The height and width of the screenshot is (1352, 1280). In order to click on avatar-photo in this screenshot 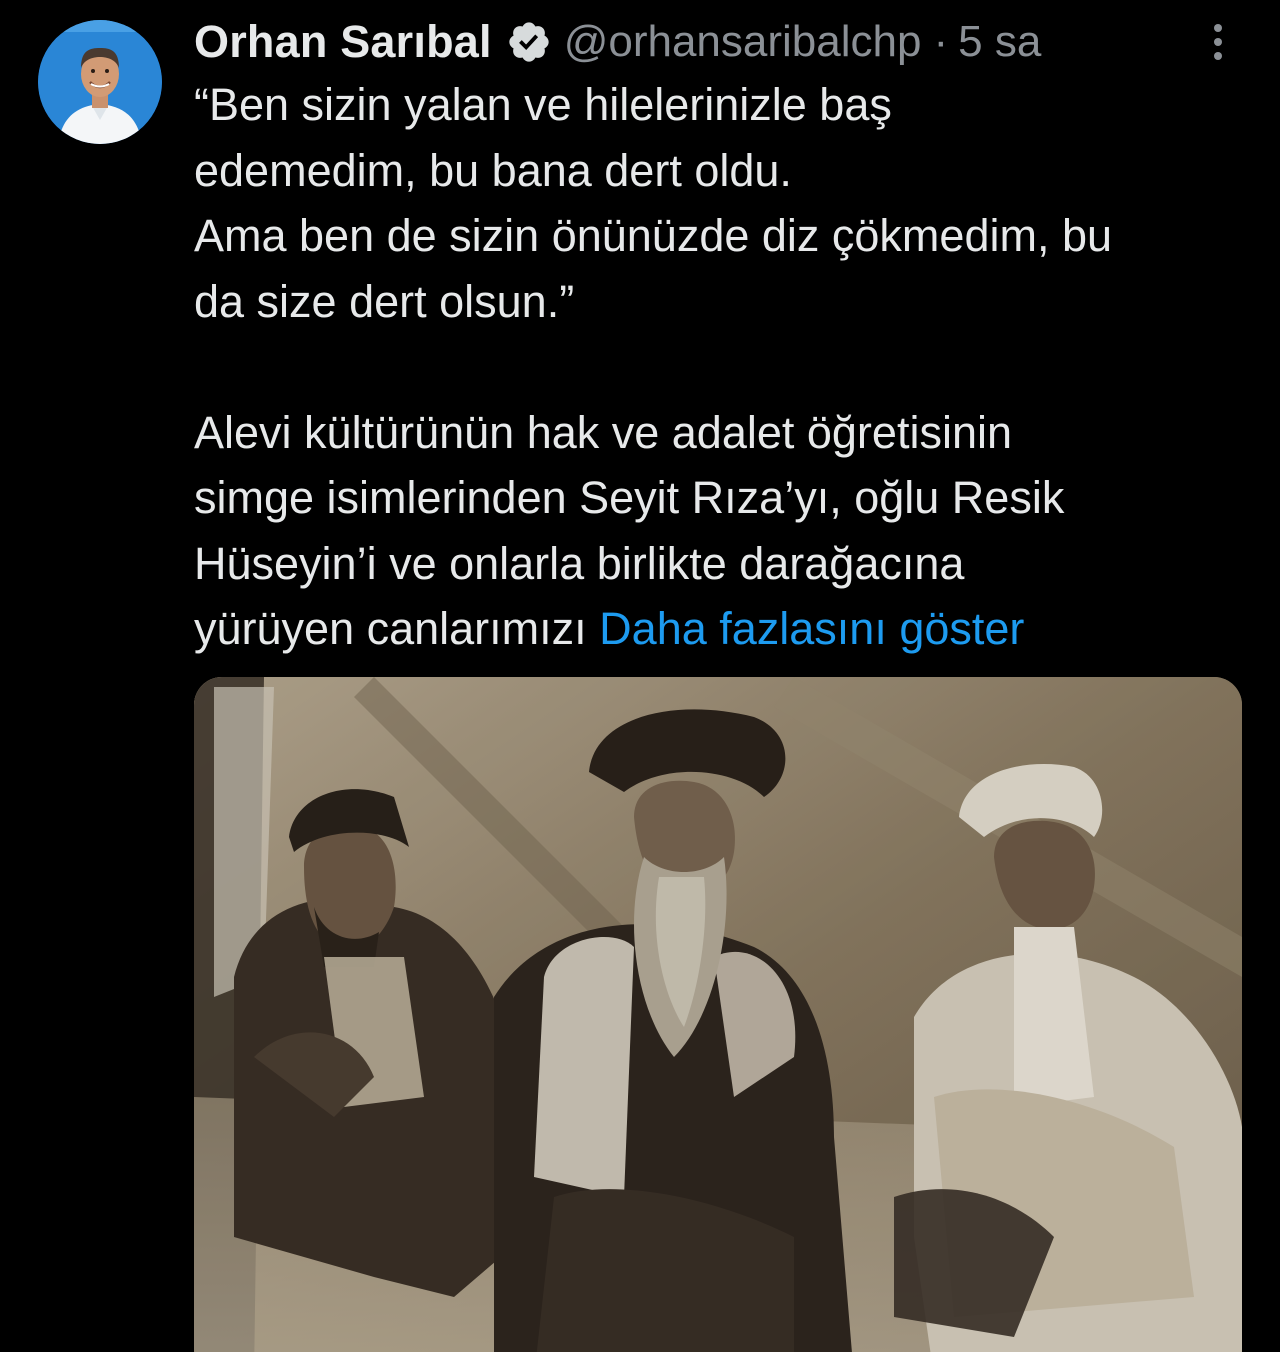, I will do `click(100, 82)`.